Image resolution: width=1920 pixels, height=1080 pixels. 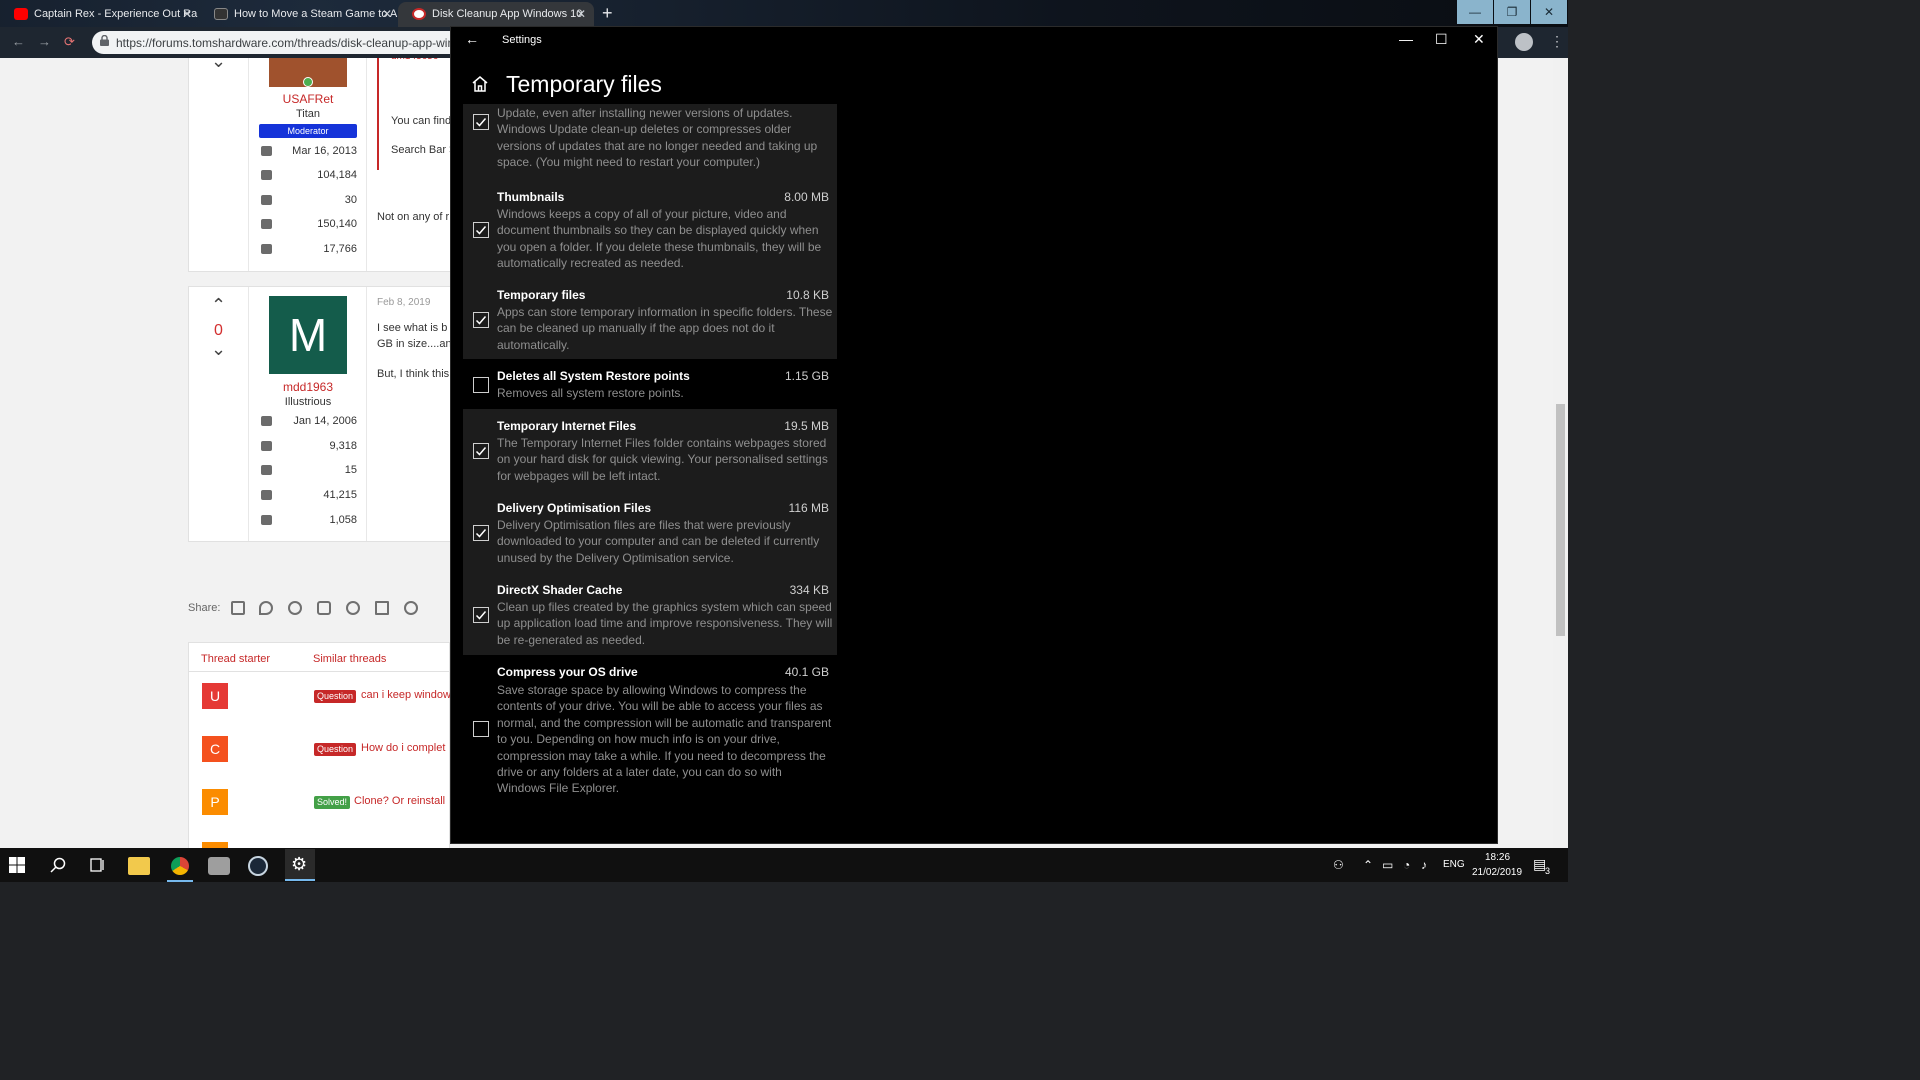 What do you see at coordinates (1454, 864) in the screenshot?
I see `language-indicator: ENG` at bounding box center [1454, 864].